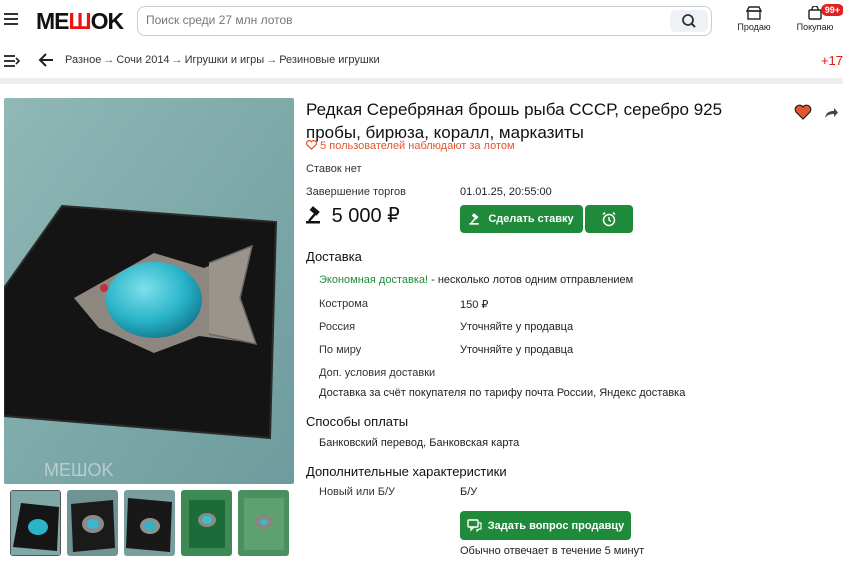 This screenshot has height=561, width=843. What do you see at coordinates (79, 470) in the screenshot?
I see `photo-watermark: MEШOK` at bounding box center [79, 470].